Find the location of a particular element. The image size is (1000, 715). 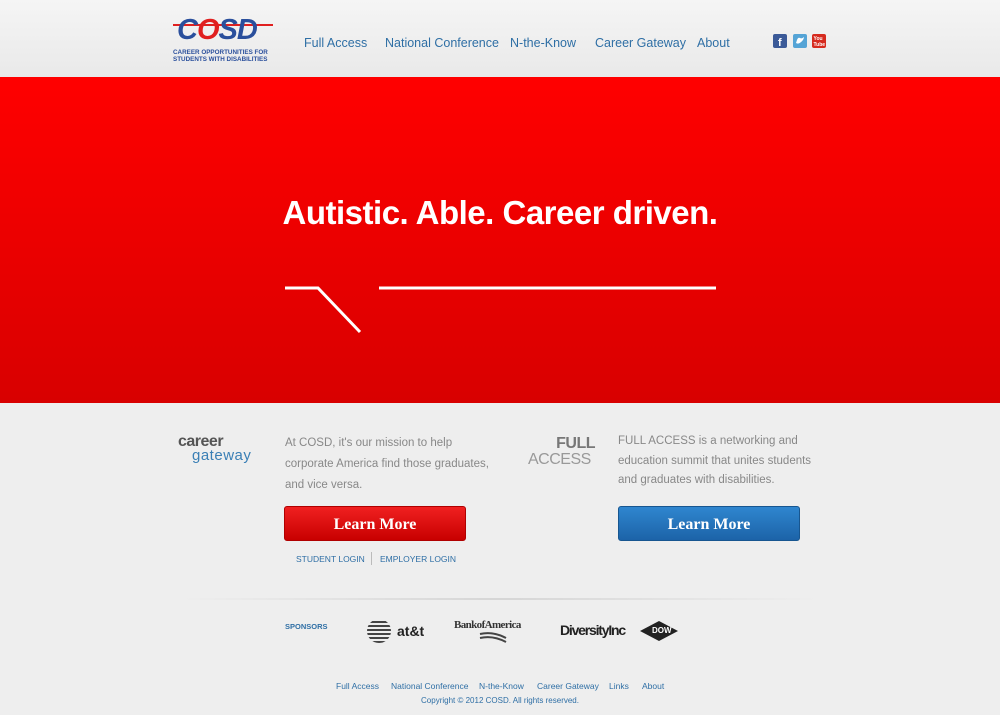

sponsor-att: at&t is located at coordinates (402, 632).